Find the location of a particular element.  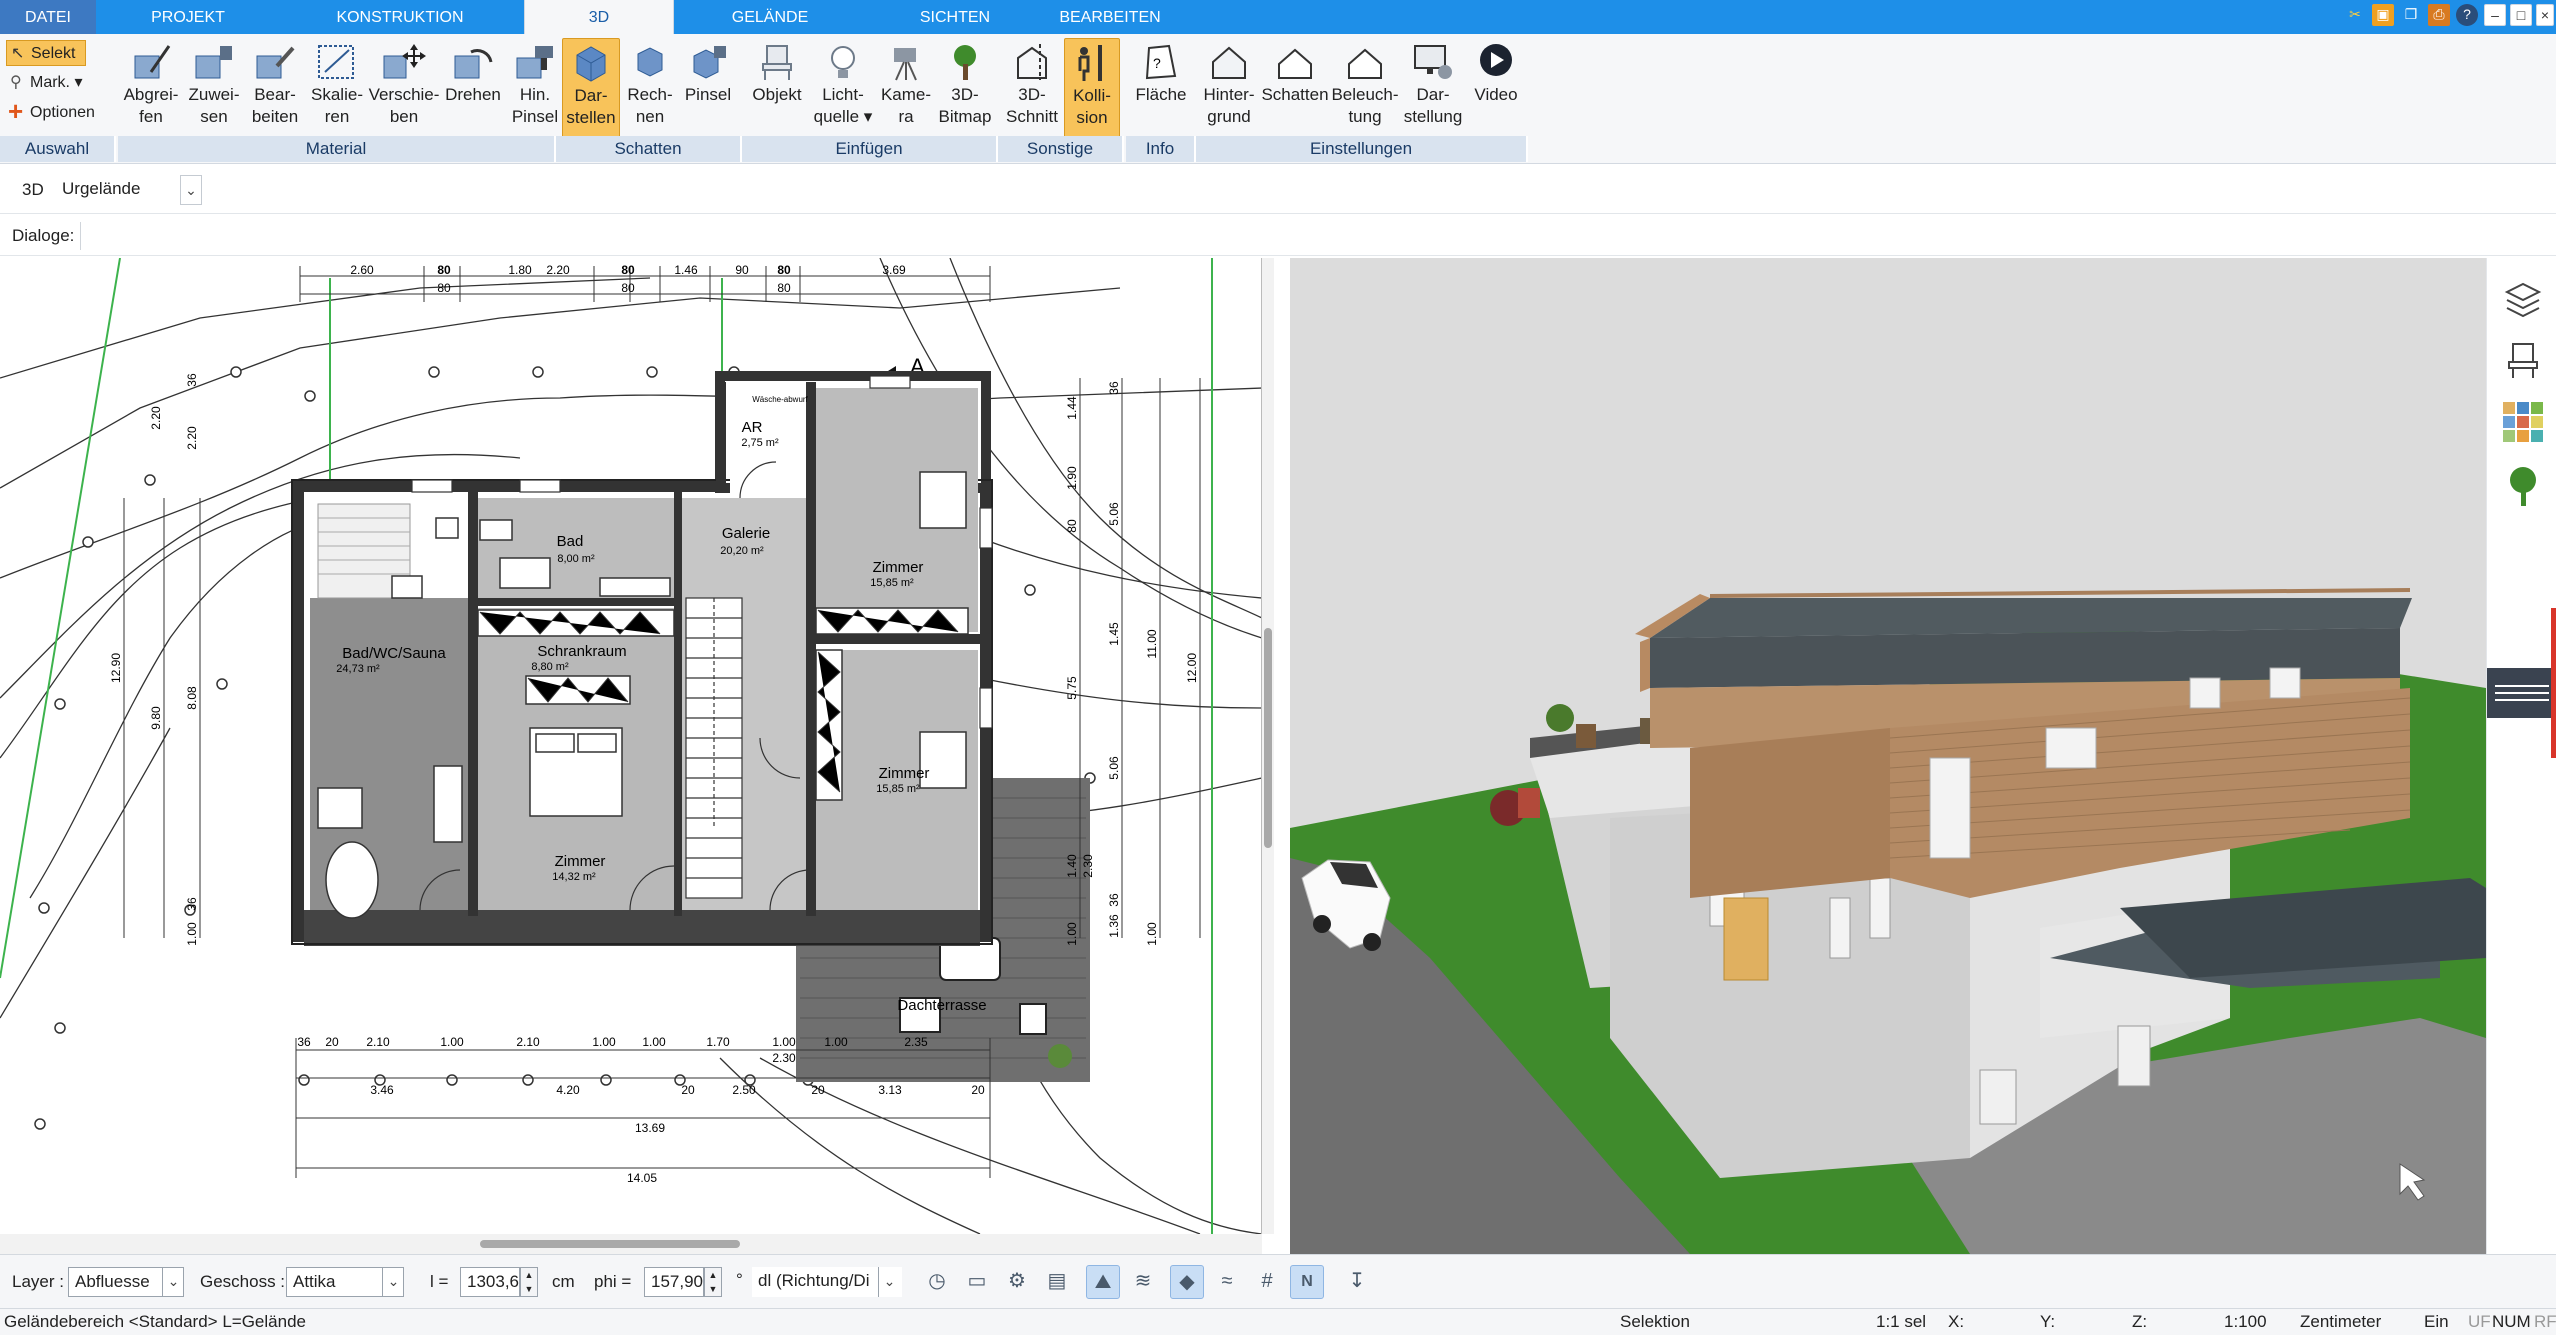

collision-button: Kolli-sion is located at coordinates (1092, 88).